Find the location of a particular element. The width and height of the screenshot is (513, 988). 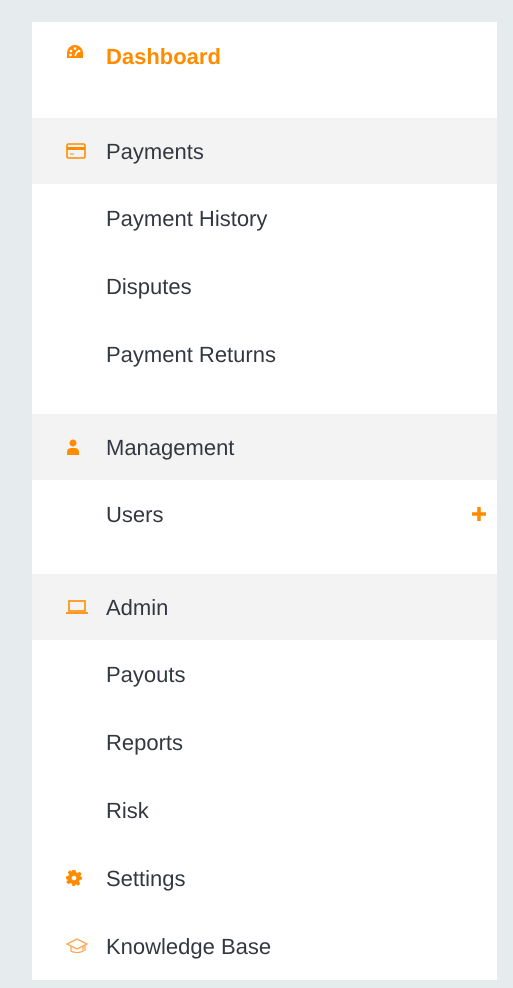

item-label: Payments is located at coordinates (155, 152).